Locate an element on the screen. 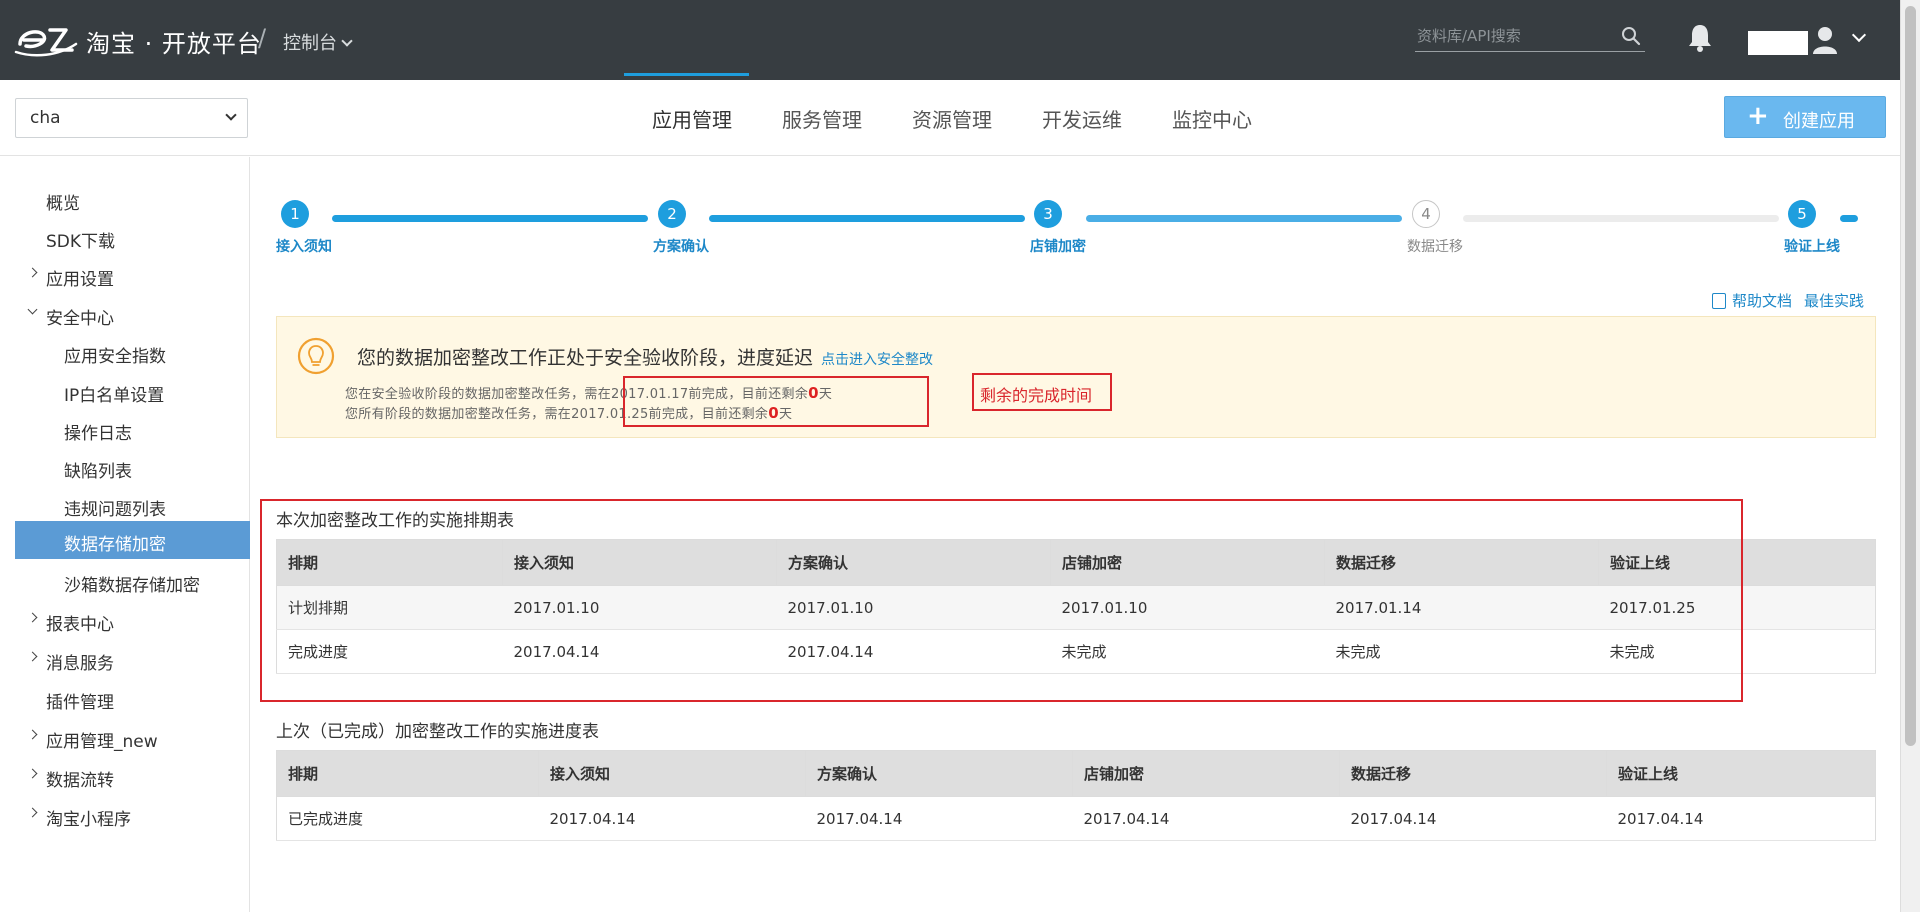 The height and width of the screenshot is (912, 1920). help-doc-link: 帮助文档 is located at coordinates (1762, 301).